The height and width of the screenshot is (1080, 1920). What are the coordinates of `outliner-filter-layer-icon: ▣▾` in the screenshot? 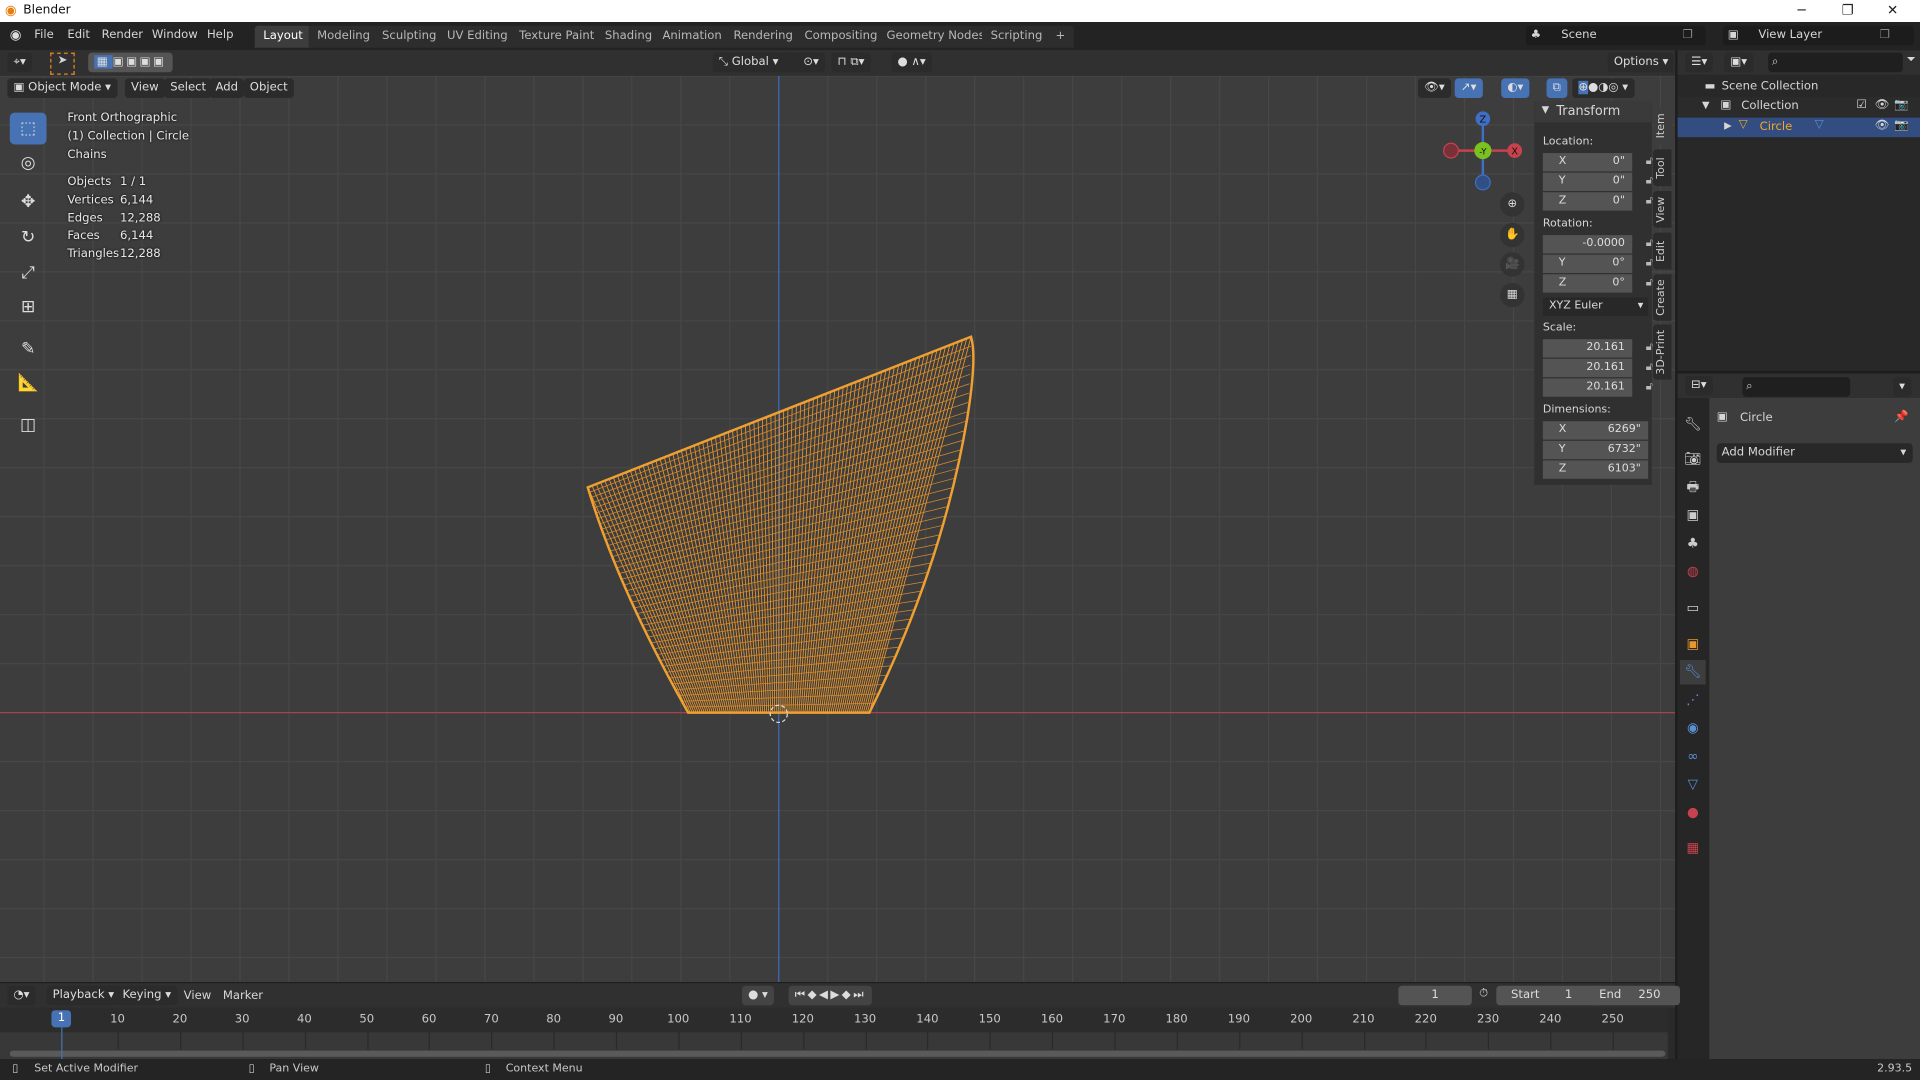 It's located at (1739, 62).